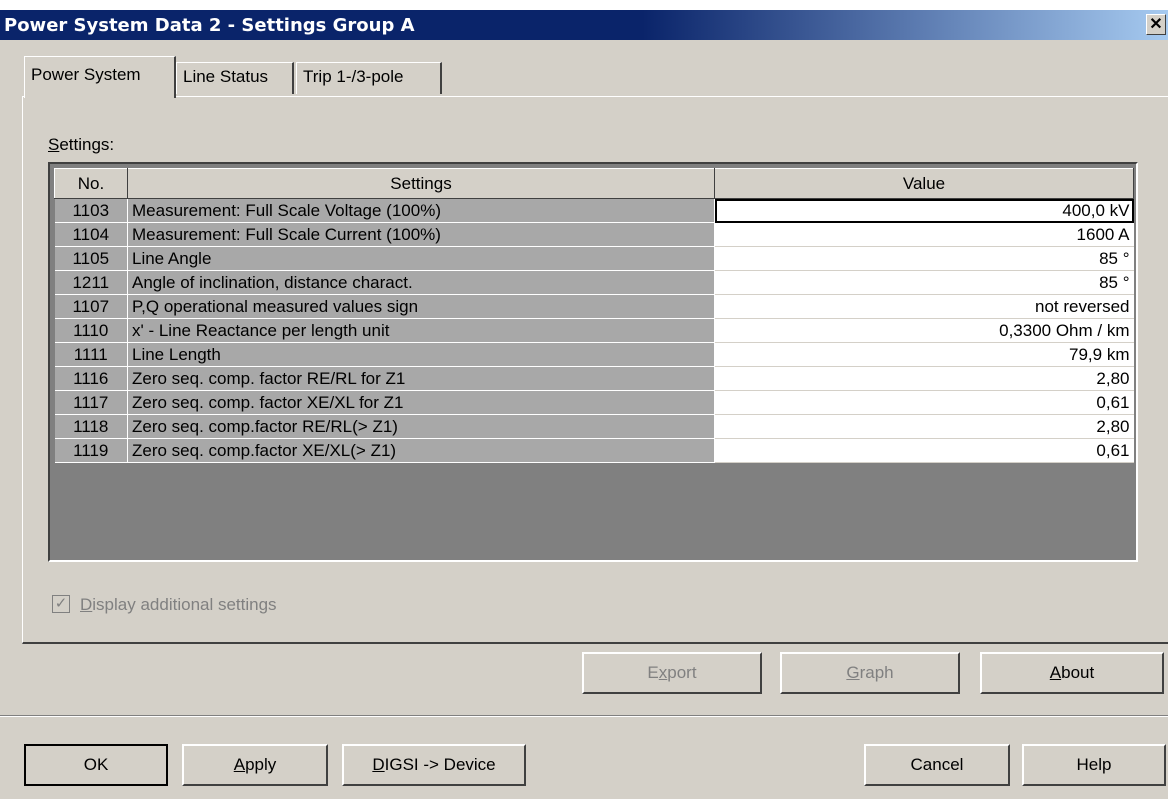 The width and height of the screenshot is (1168, 799). What do you see at coordinates (96, 765) in the screenshot?
I see `ok-button: OK` at bounding box center [96, 765].